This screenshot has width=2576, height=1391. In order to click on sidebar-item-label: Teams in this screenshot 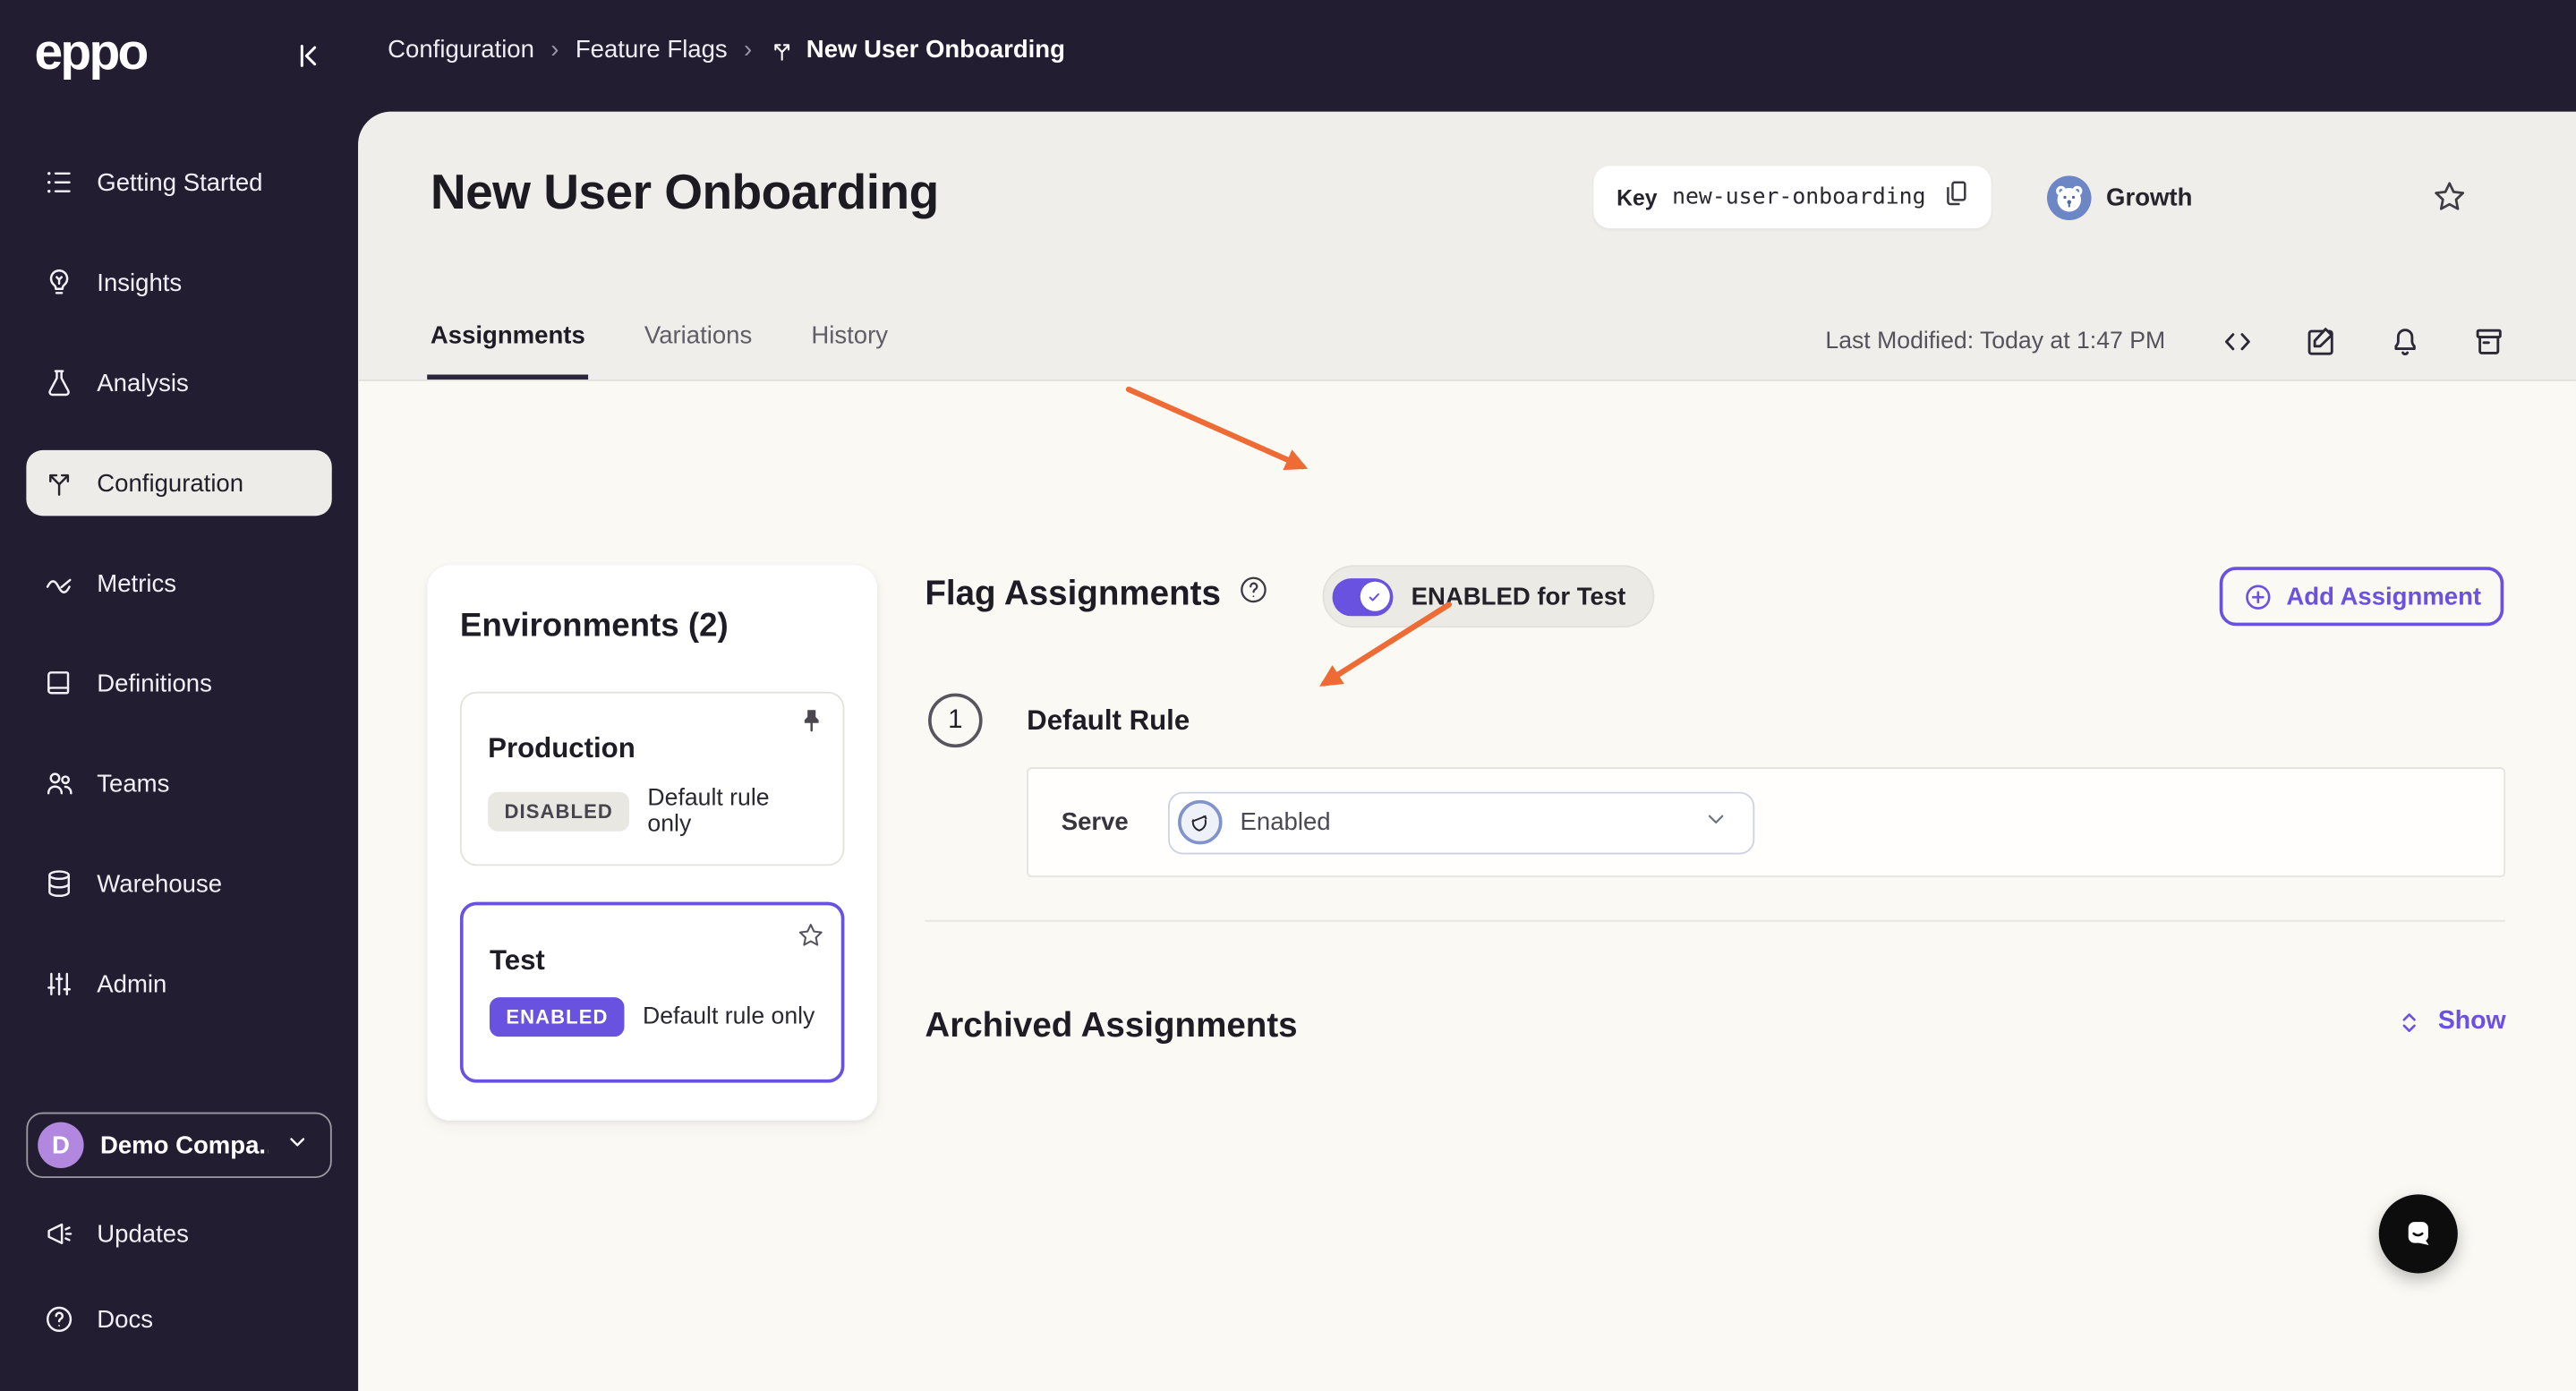, I will do `click(133, 783)`.